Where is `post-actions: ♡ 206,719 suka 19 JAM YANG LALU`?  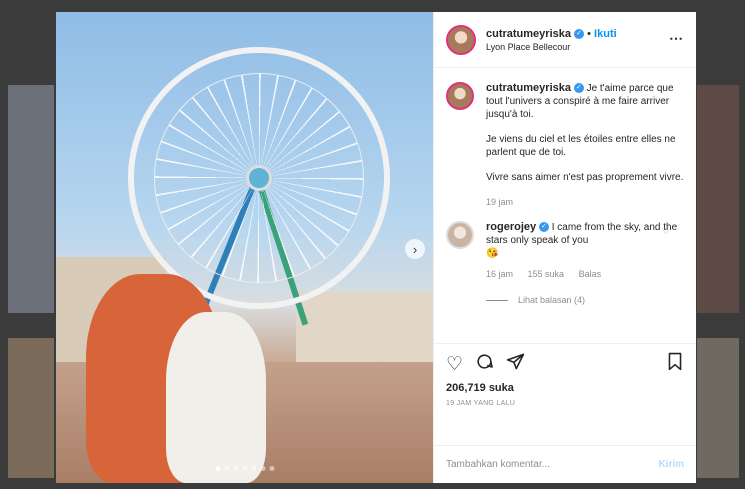
post-actions: ♡ 206,719 suka 19 JAM YANG LALU is located at coordinates (565, 394).